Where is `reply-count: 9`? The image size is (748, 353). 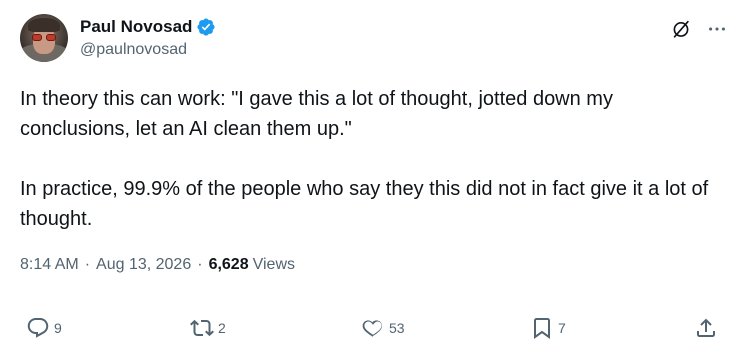
reply-count: 9 is located at coordinates (58, 328).